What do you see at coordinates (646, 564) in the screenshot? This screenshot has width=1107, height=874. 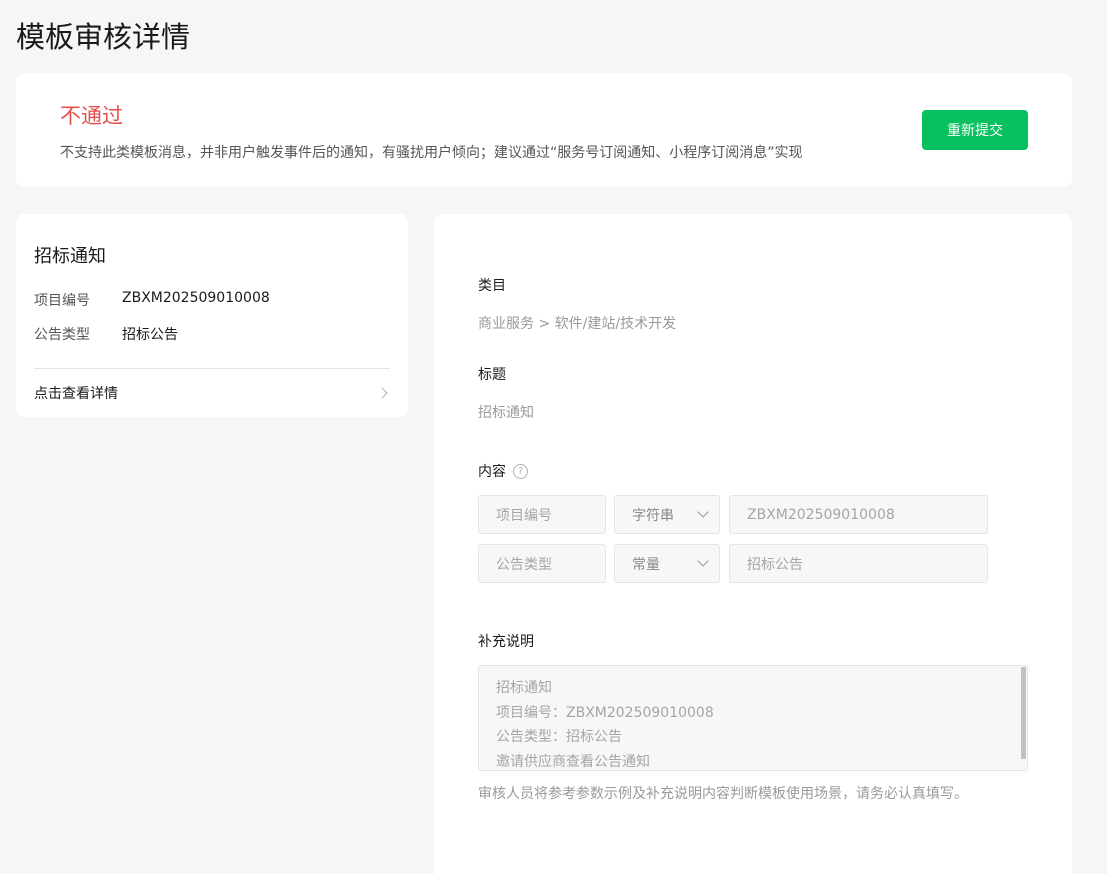 I see `param-type-value: 常量` at bounding box center [646, 564].